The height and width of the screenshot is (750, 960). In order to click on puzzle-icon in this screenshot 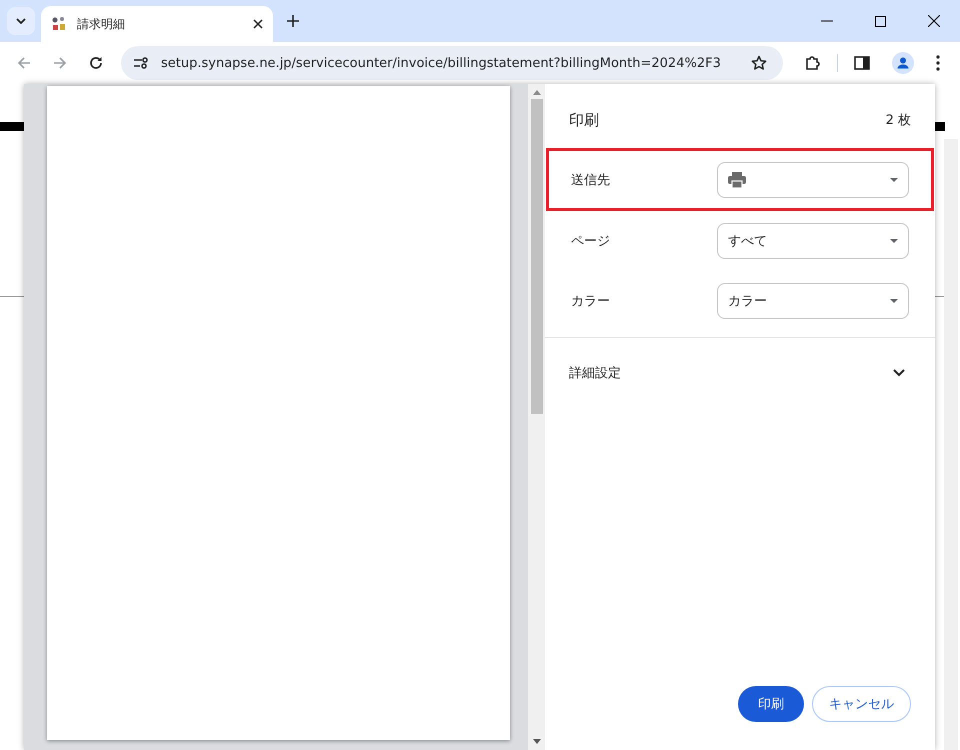, I will do `click(813, 63)`.